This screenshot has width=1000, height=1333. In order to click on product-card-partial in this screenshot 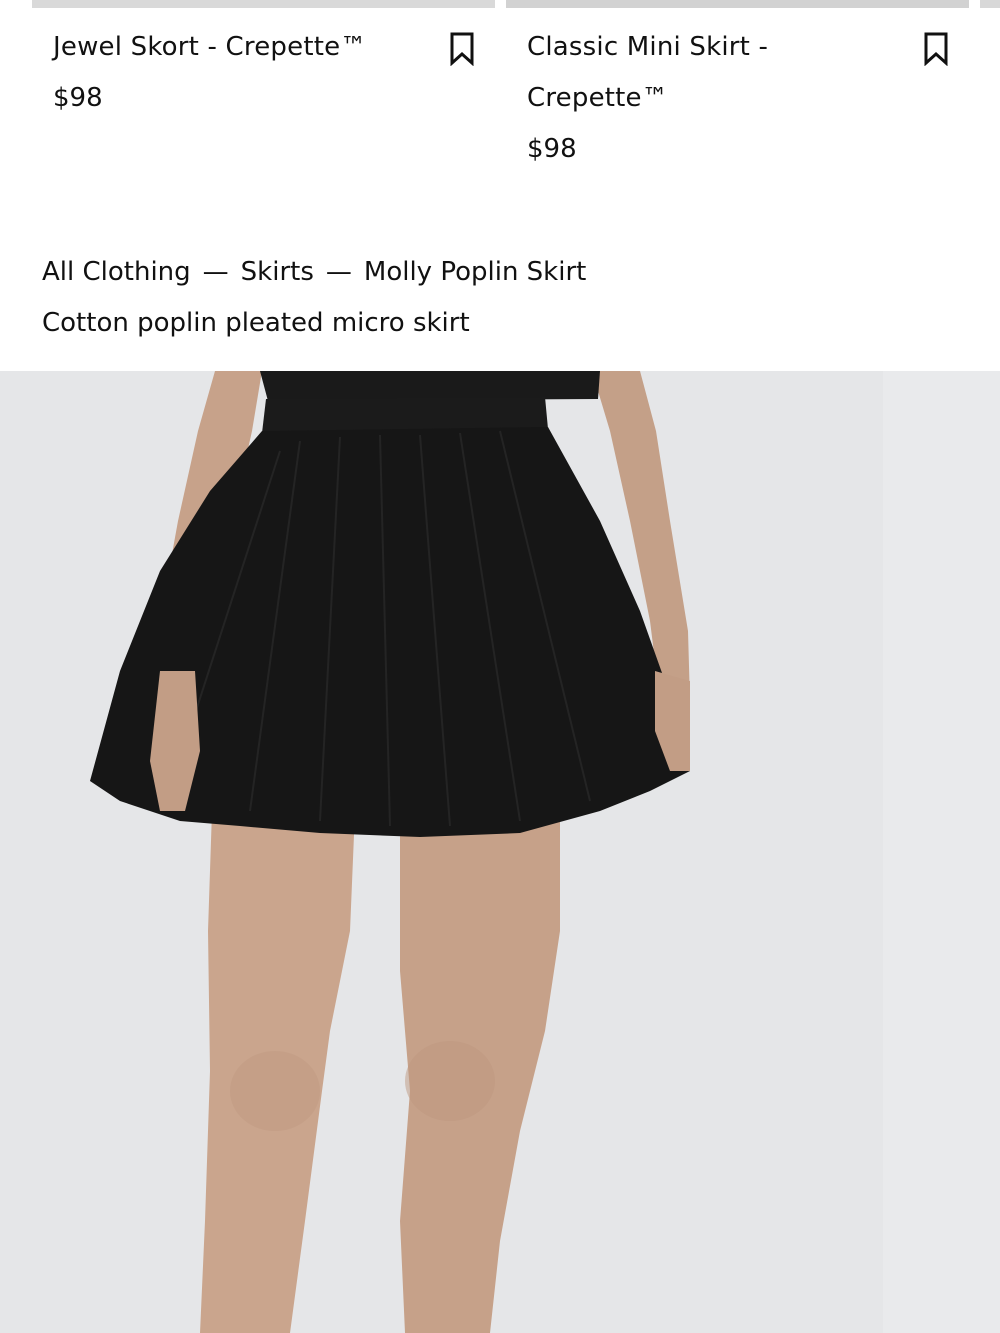, I will do `click(990, 4)`.